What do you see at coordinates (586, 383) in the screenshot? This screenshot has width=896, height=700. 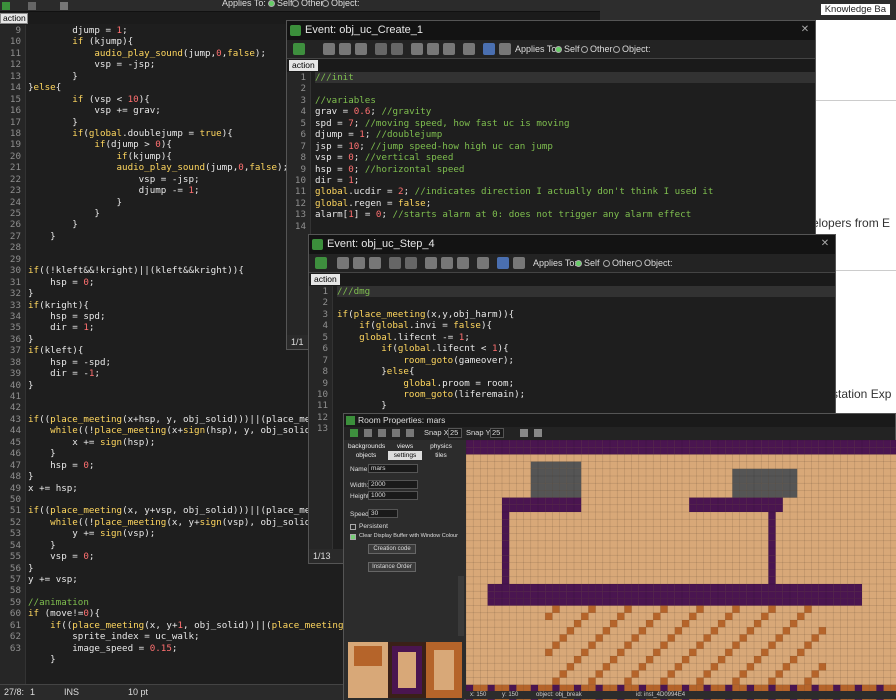 I see `code-line: global.proom = room;` at bounding box center [586, 383].